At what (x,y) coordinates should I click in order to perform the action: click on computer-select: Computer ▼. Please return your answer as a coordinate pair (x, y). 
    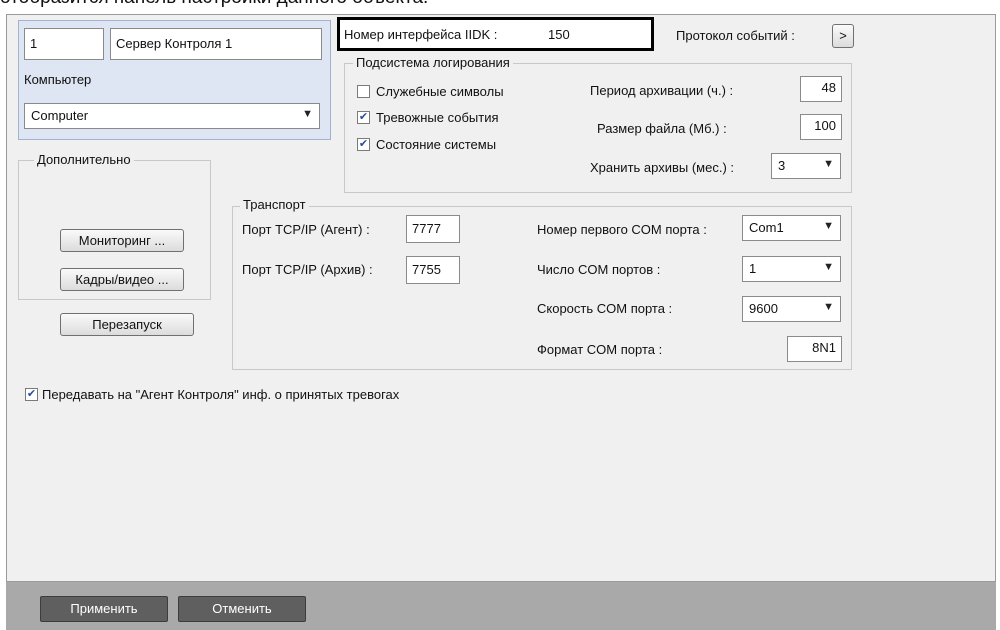
    Looking at the image, I should click on (172, 116).